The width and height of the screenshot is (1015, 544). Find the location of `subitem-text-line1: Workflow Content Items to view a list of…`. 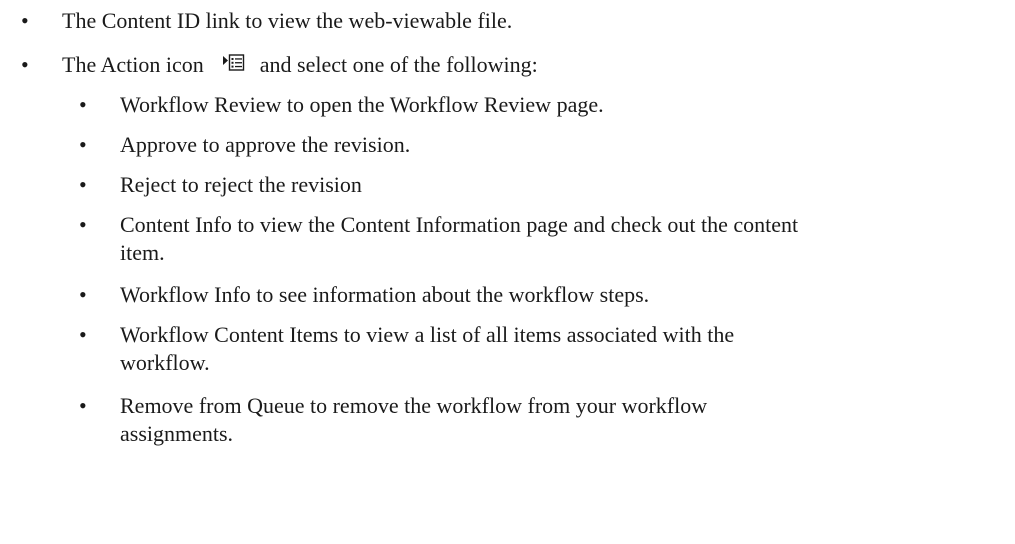

subitem-text-line1: Workflow Content Items to view a list of… is located at coordinates (427, 334).